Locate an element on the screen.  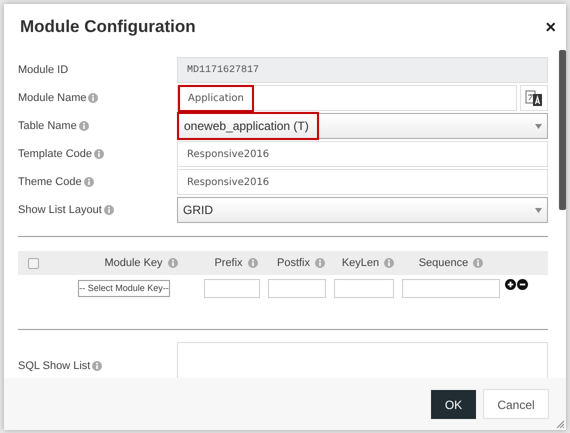
checkbox is located at coordinates (33, 263).